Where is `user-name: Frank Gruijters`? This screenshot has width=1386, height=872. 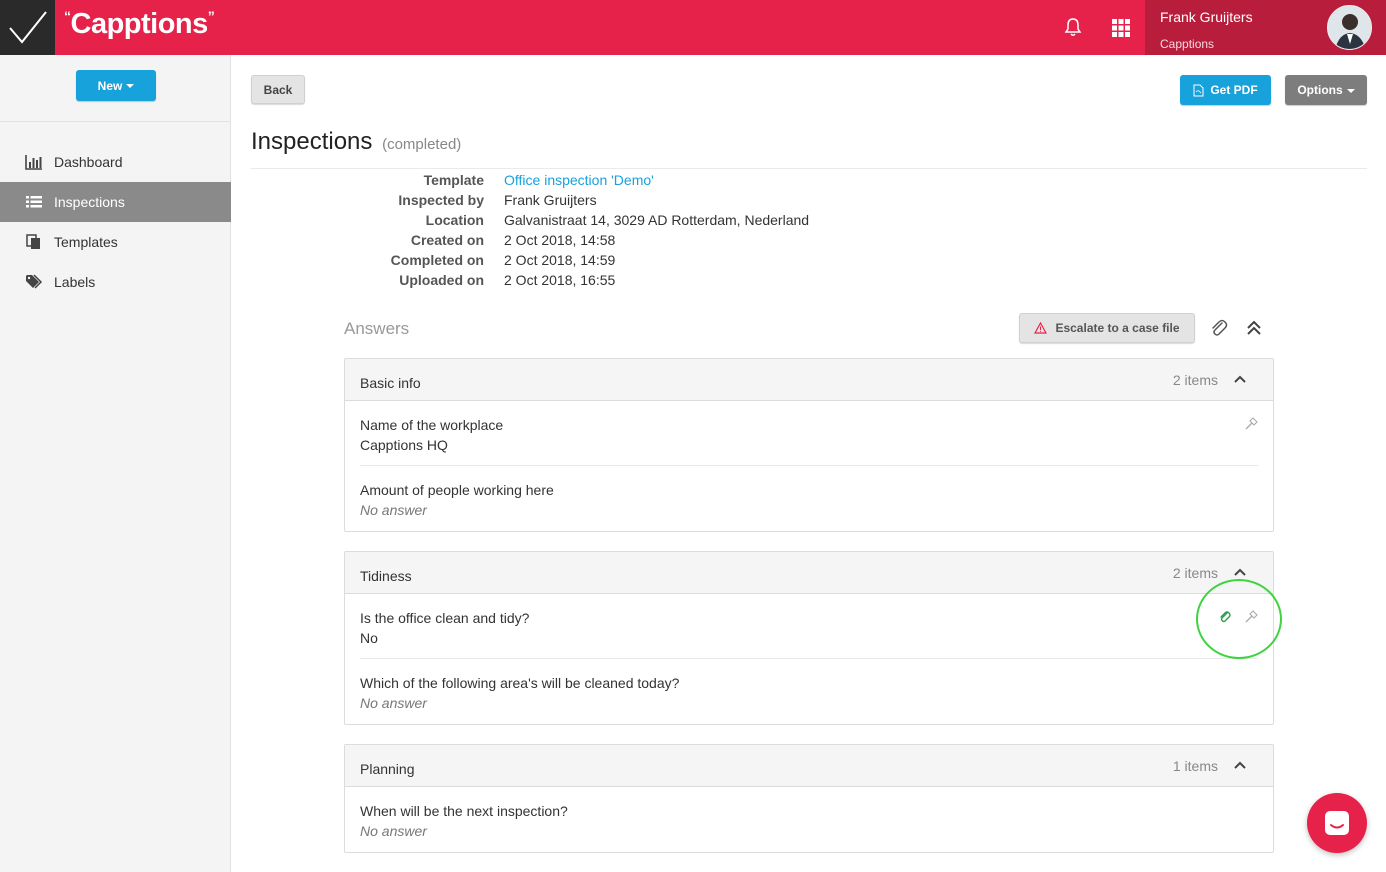 user-name: Frank Gruijters is located at coordinates (1206, 17).